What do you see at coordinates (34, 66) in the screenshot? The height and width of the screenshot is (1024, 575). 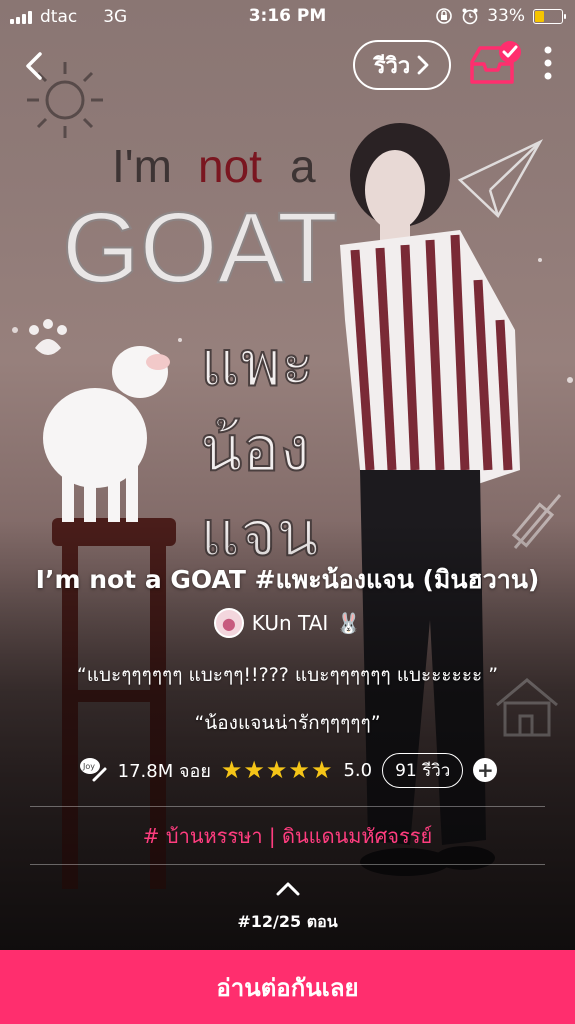 I see `back-button` at bounding box center [34, 66].